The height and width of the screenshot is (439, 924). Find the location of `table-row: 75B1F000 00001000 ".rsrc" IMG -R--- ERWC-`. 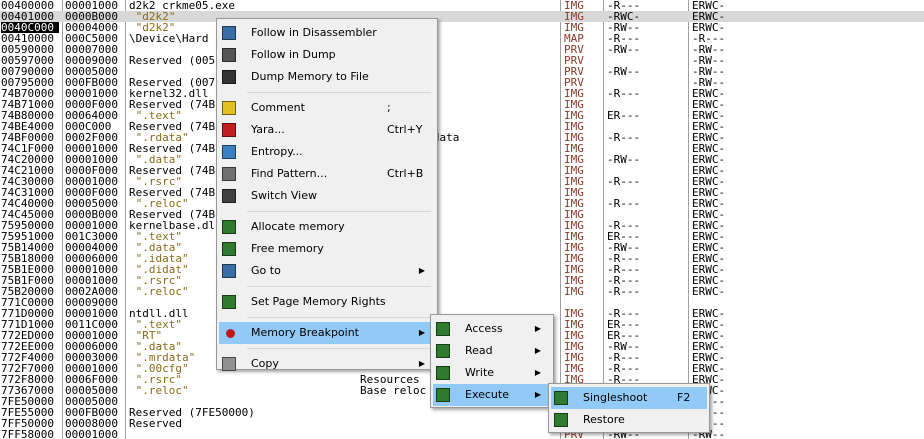

table-row: 75B1F000 00001000 ".rsrc" IMG -R--- ERWC- is located at coordinates (462, 280).